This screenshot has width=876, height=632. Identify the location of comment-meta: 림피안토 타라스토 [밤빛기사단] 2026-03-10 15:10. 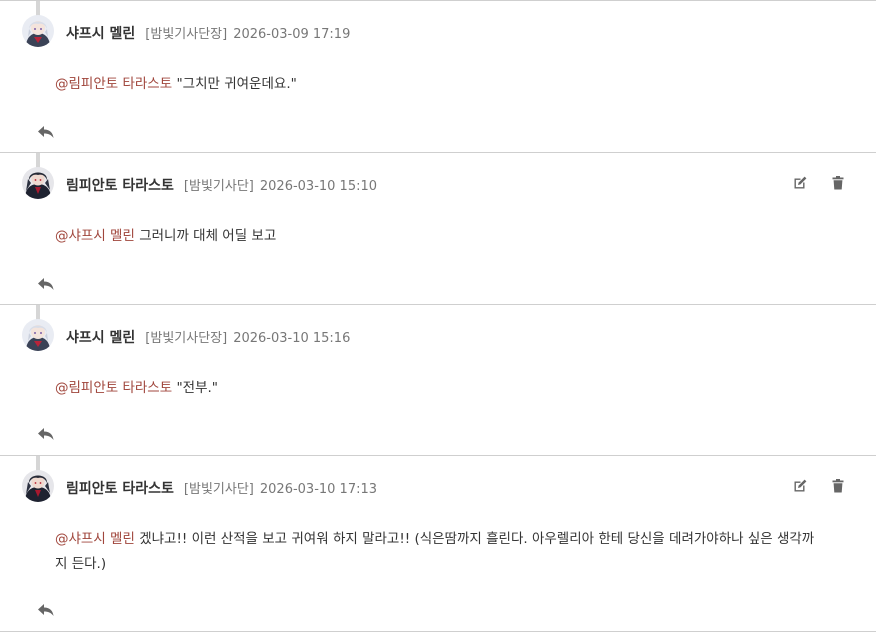
(221, 185).